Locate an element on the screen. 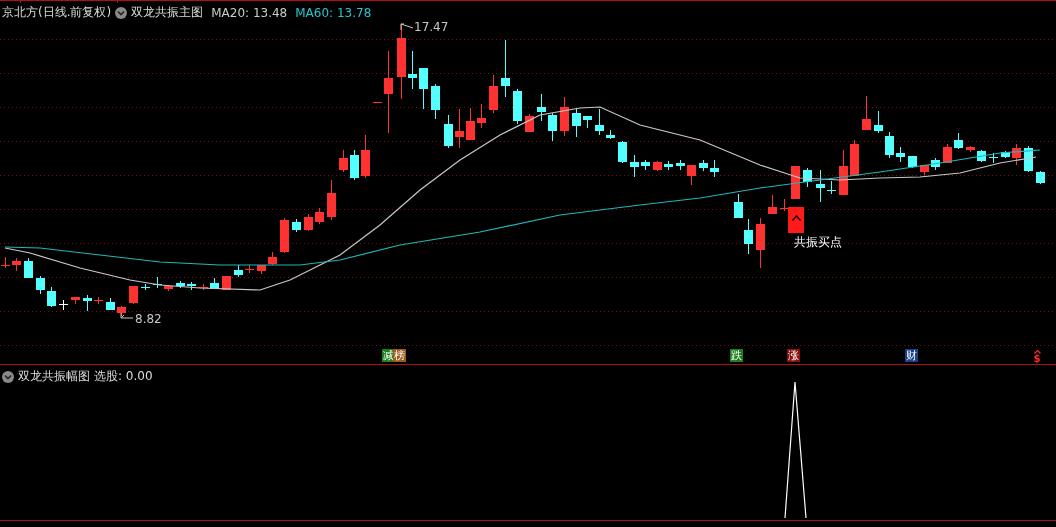  event-marker: 跌 is located at coordinates (736, 355).